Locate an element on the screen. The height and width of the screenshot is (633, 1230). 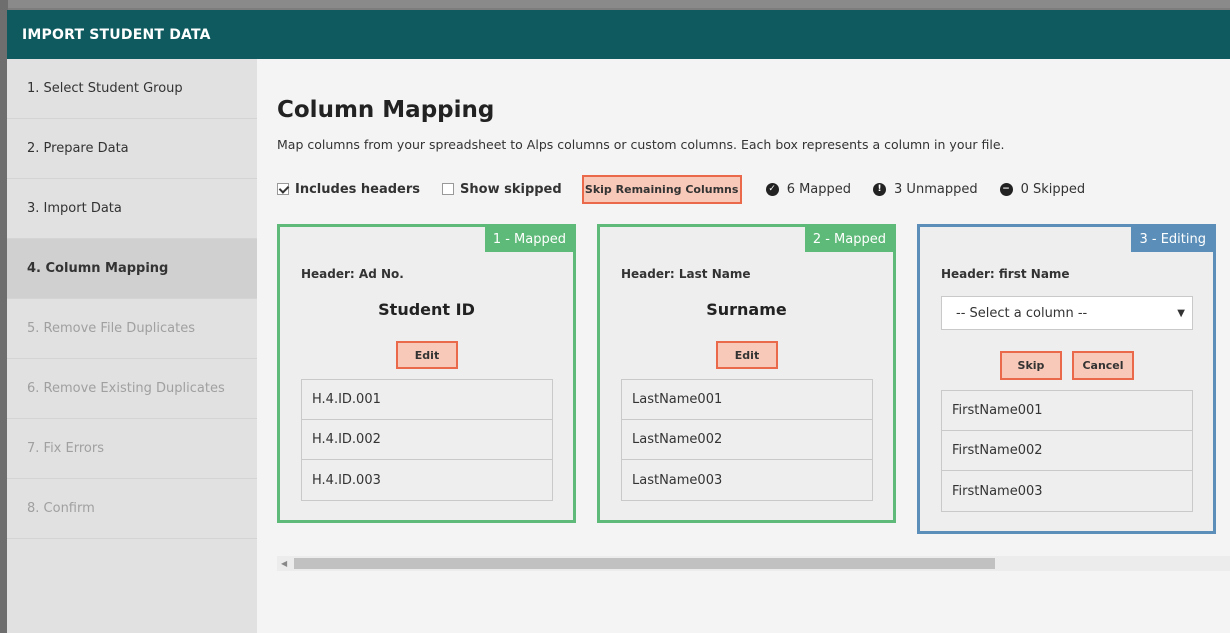
includes-headers-checkbox: Includes headers is located at coordinates (348, 189).